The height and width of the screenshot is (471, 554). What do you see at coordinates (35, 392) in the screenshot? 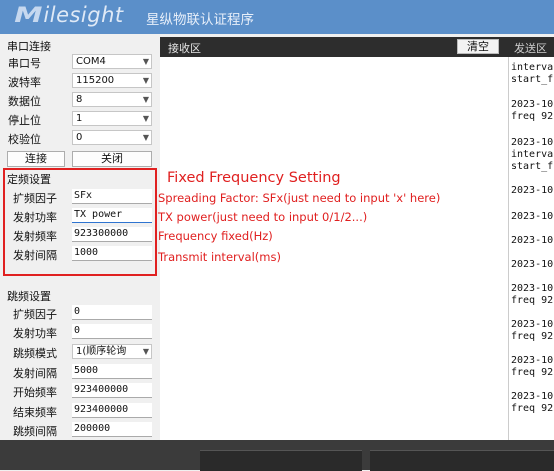
I see `hop-start-freq-label: 开始频率` at bounding box center [35, 392].